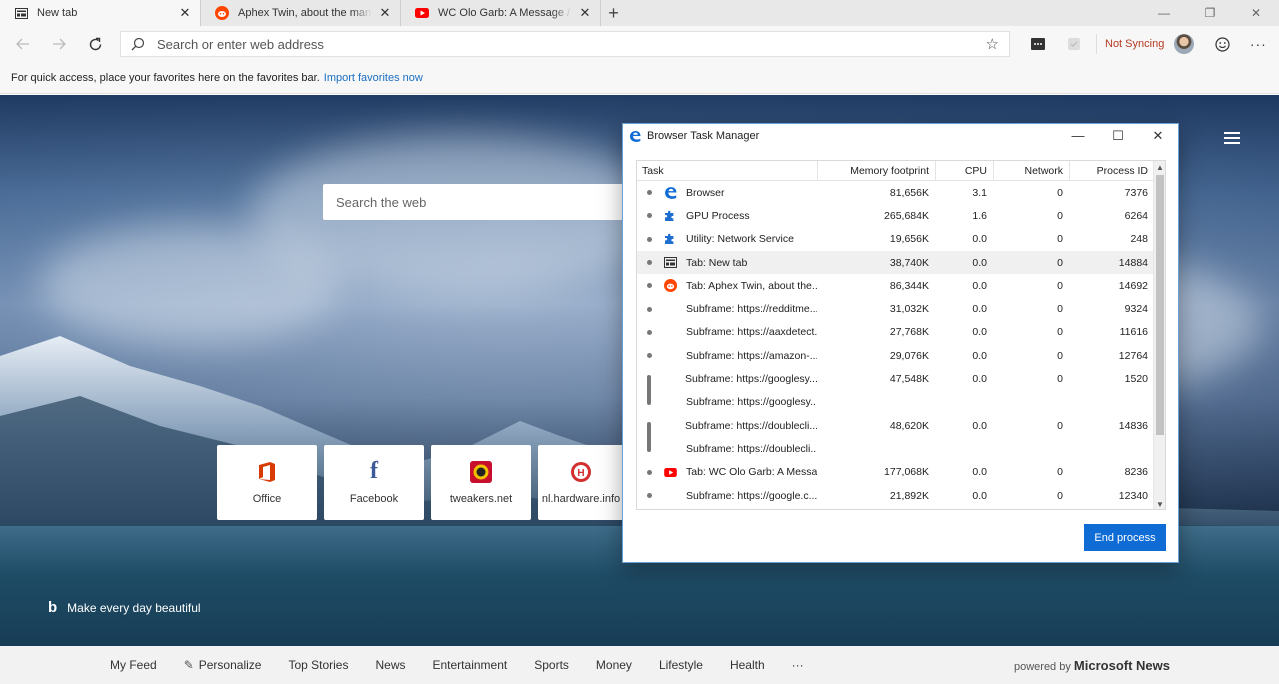 The image size is (1279, 684). I want to click on address-input, so click(571, 44).